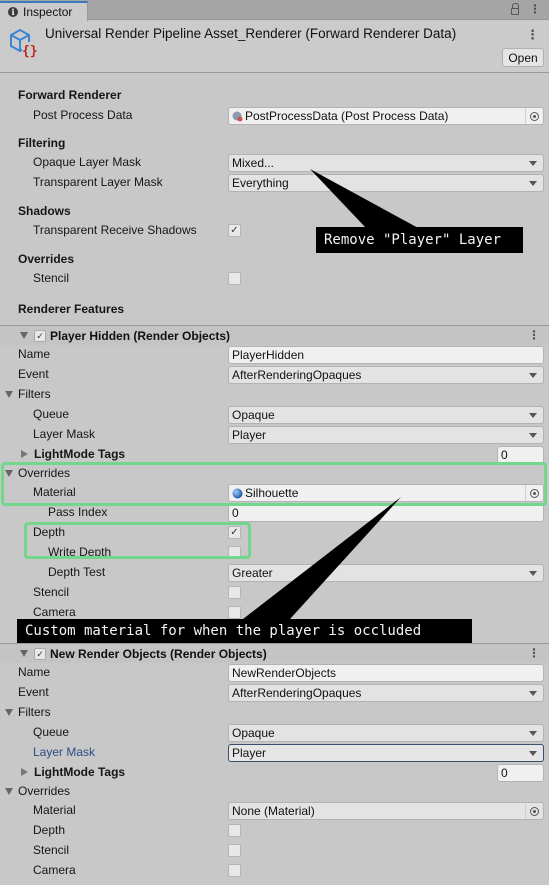  I want to click on field-label: Material, so click(54, 810).